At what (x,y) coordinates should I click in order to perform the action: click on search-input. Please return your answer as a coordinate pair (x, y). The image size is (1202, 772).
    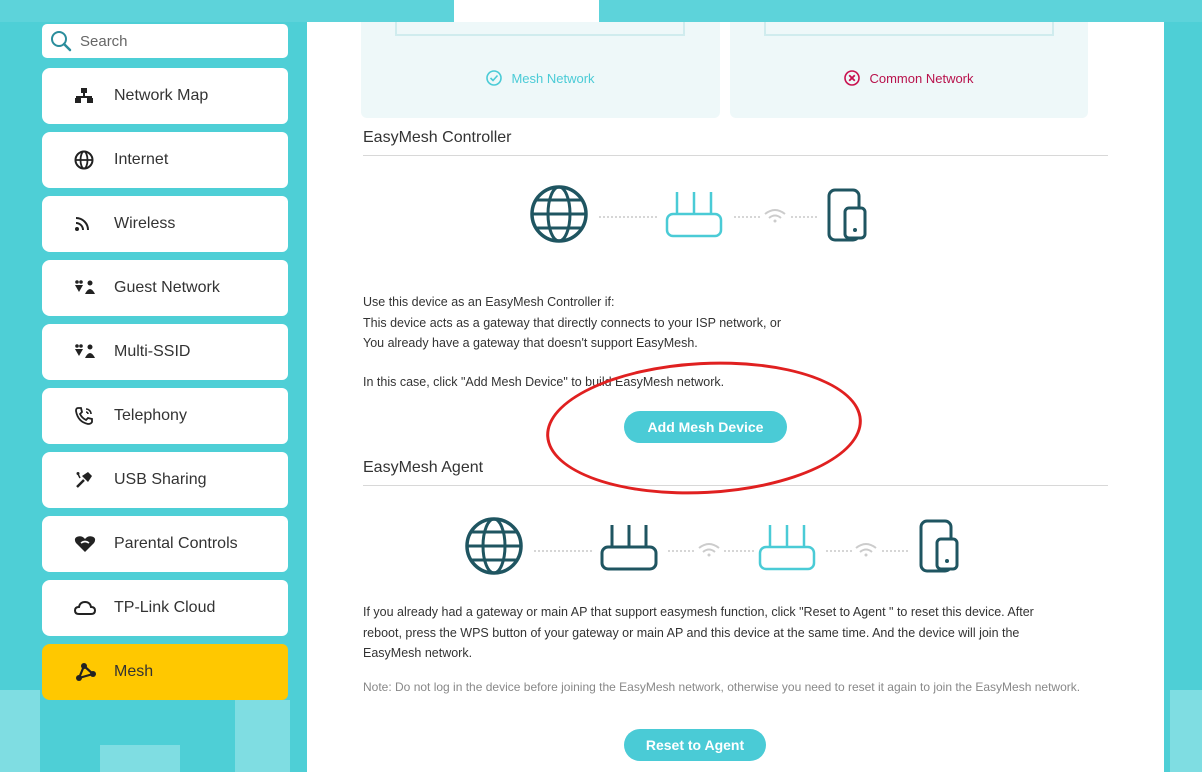
    Looking at the image, I should click on (175, 41).